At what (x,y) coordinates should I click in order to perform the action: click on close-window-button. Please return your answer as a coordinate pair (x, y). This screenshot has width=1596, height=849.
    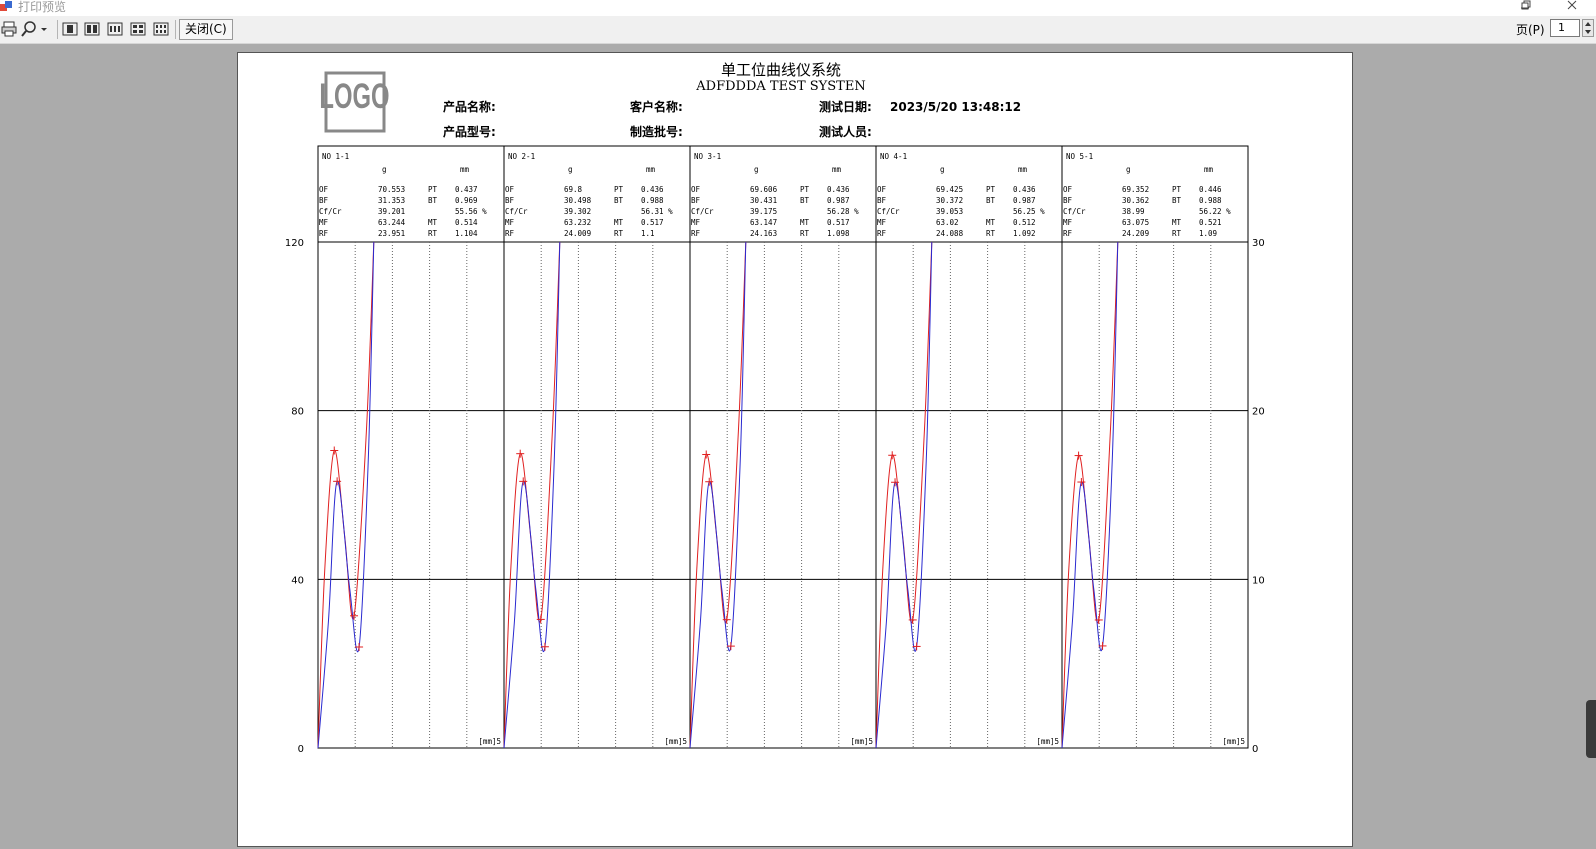
    Looking at the image, I should click on (1572, 7).